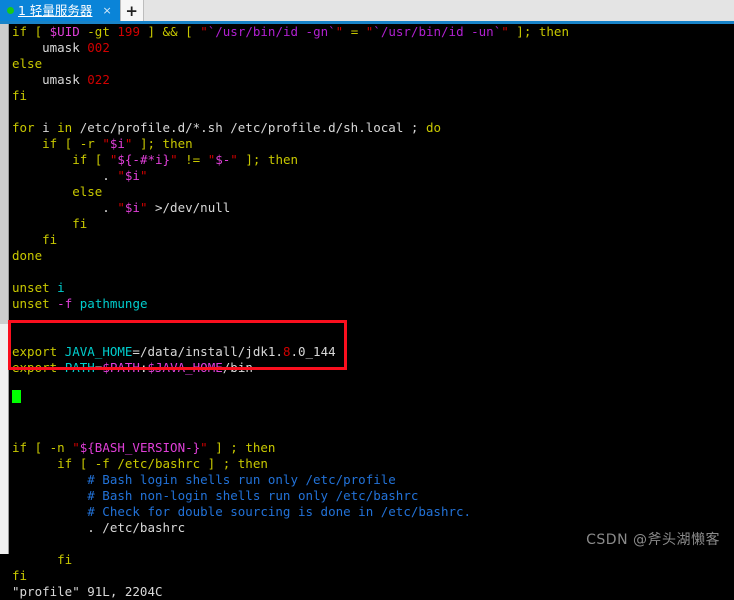  Describe the element at coordinates (121, 367) in the screenshot. I see `terminal-token: $PATH` at that location.